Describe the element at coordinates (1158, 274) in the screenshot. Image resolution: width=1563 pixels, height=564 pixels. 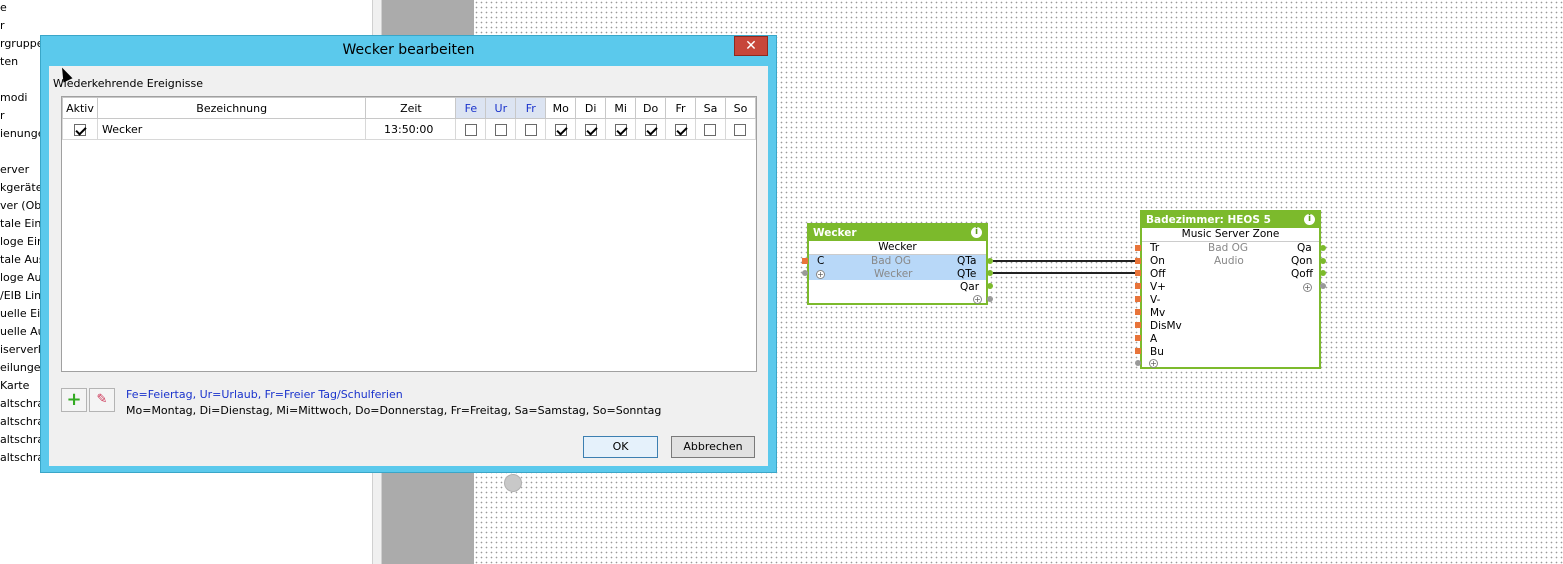
I see `input-label: Off` at that location.